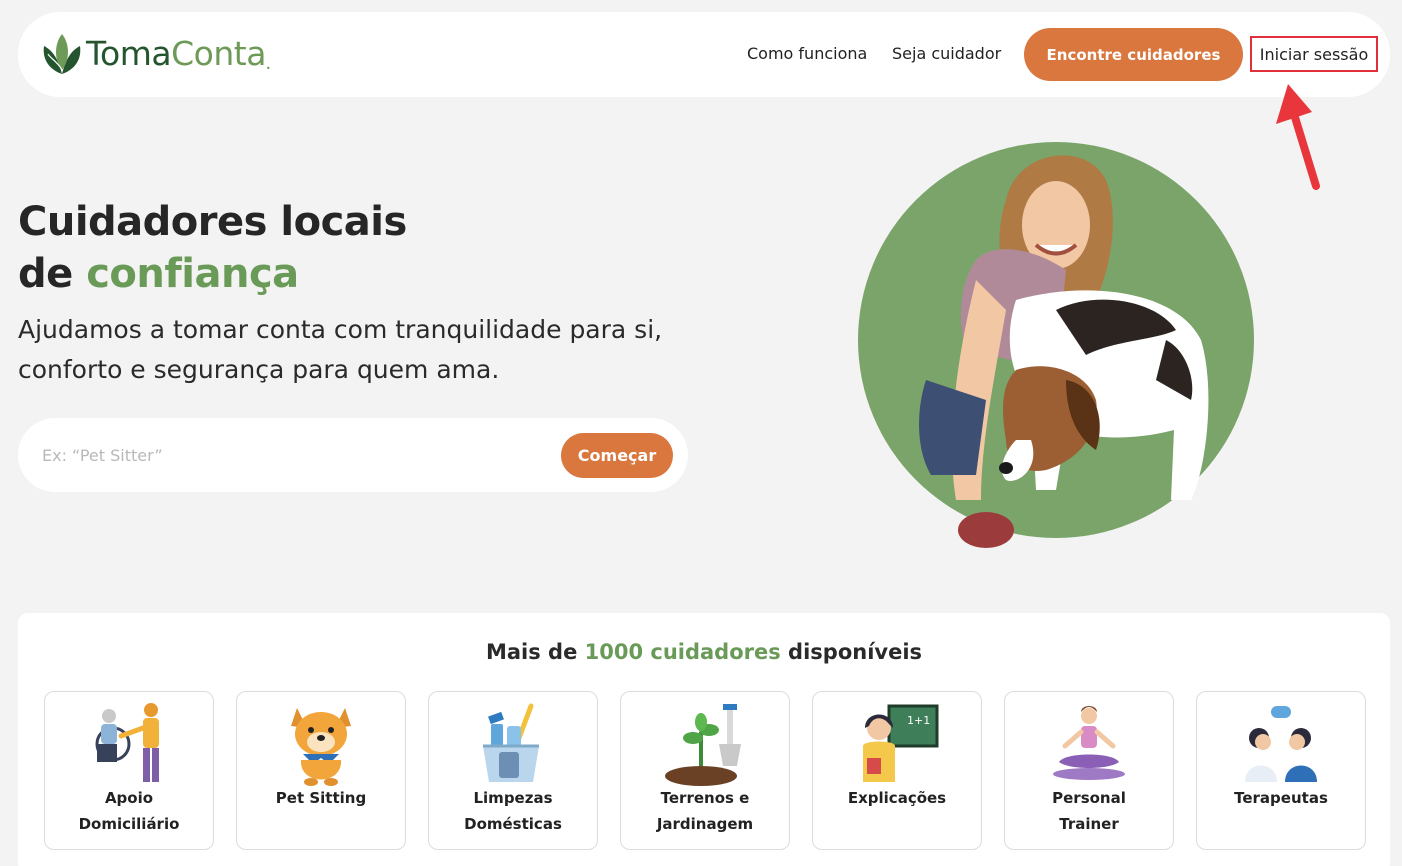 The width and height of the screenshot is (1402, 866). Describe the element at coordinates (682, 652) in the screenshot. I see `heading-accent: 1000 cuidadores` at that location.